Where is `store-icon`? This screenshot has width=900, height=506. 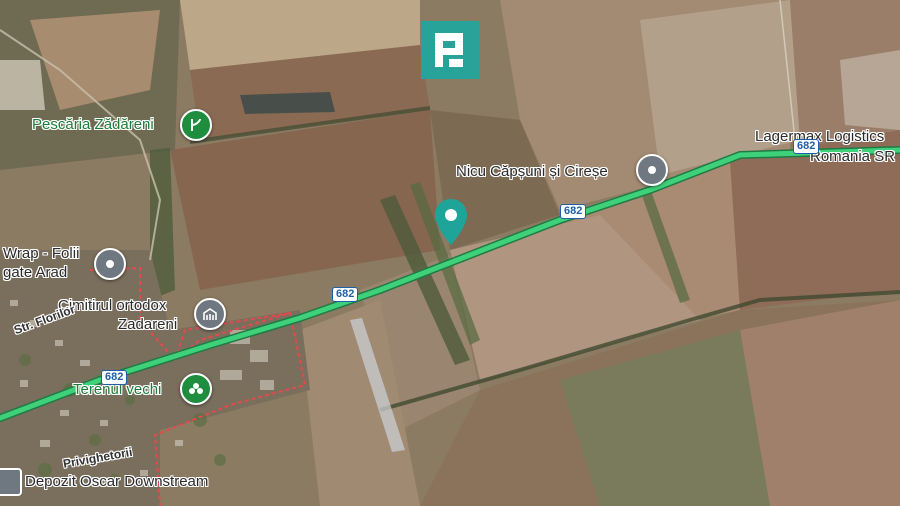 store-icon is located at coordinates (11, 482).